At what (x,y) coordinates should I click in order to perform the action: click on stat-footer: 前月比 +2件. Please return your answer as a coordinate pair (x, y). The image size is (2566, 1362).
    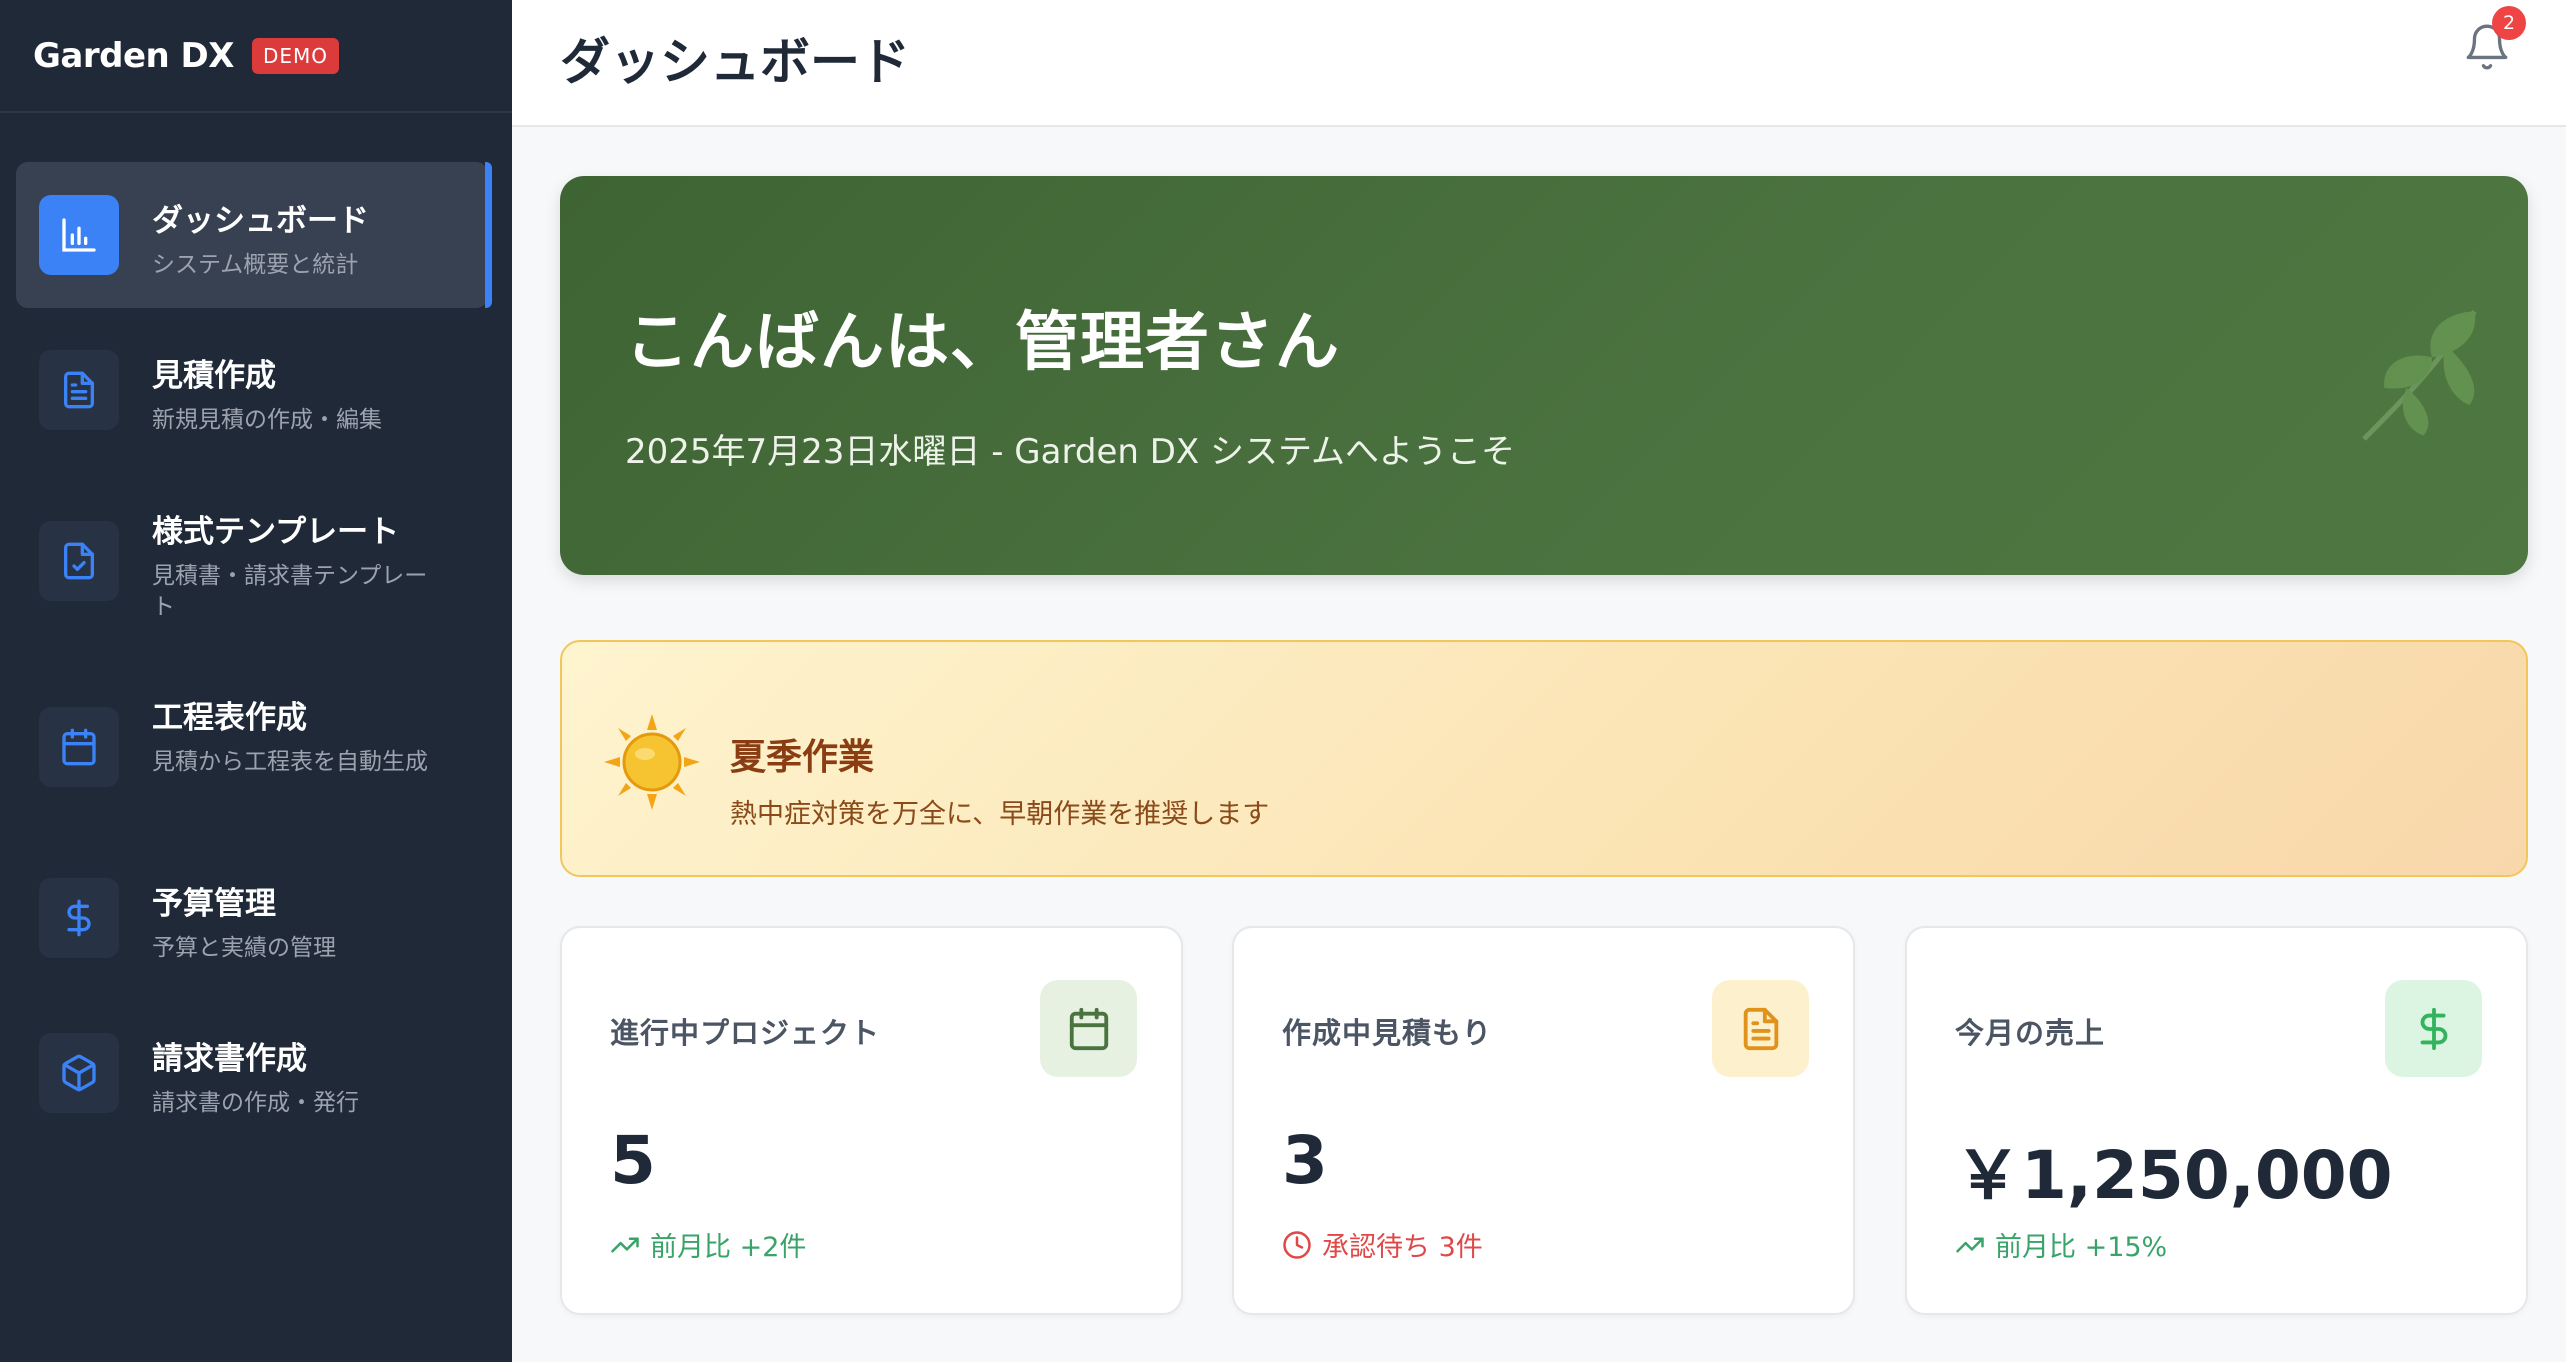
    Looking at the image, I should click on (708, 1244).